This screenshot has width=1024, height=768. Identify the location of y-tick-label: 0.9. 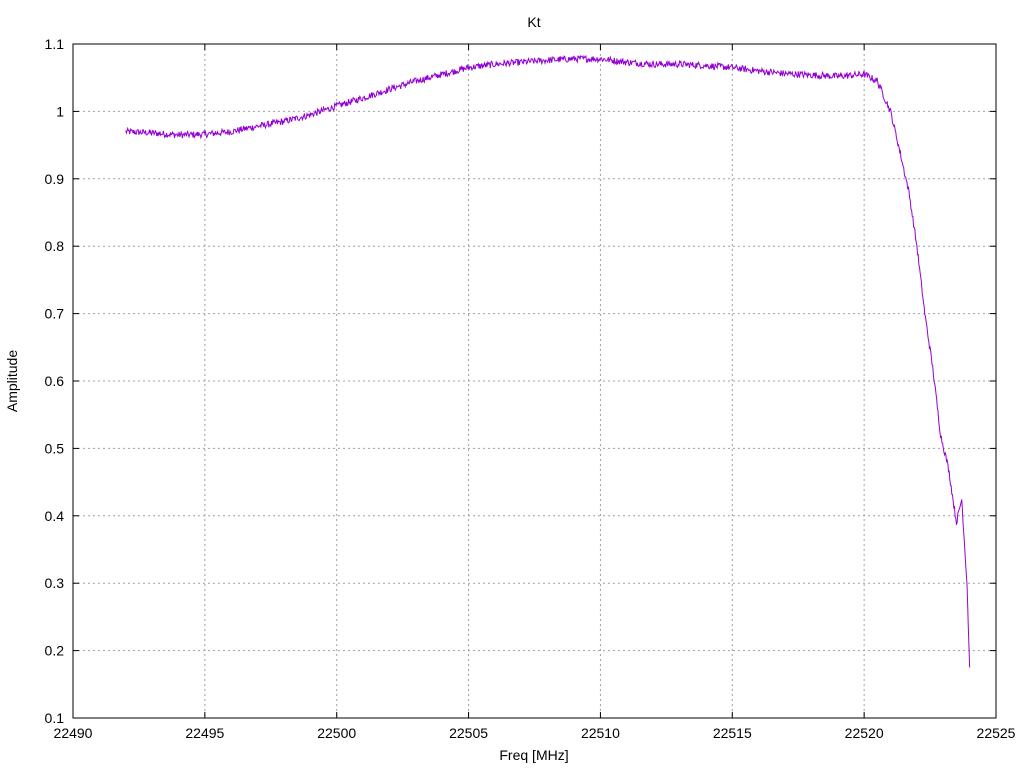
(55, 179).